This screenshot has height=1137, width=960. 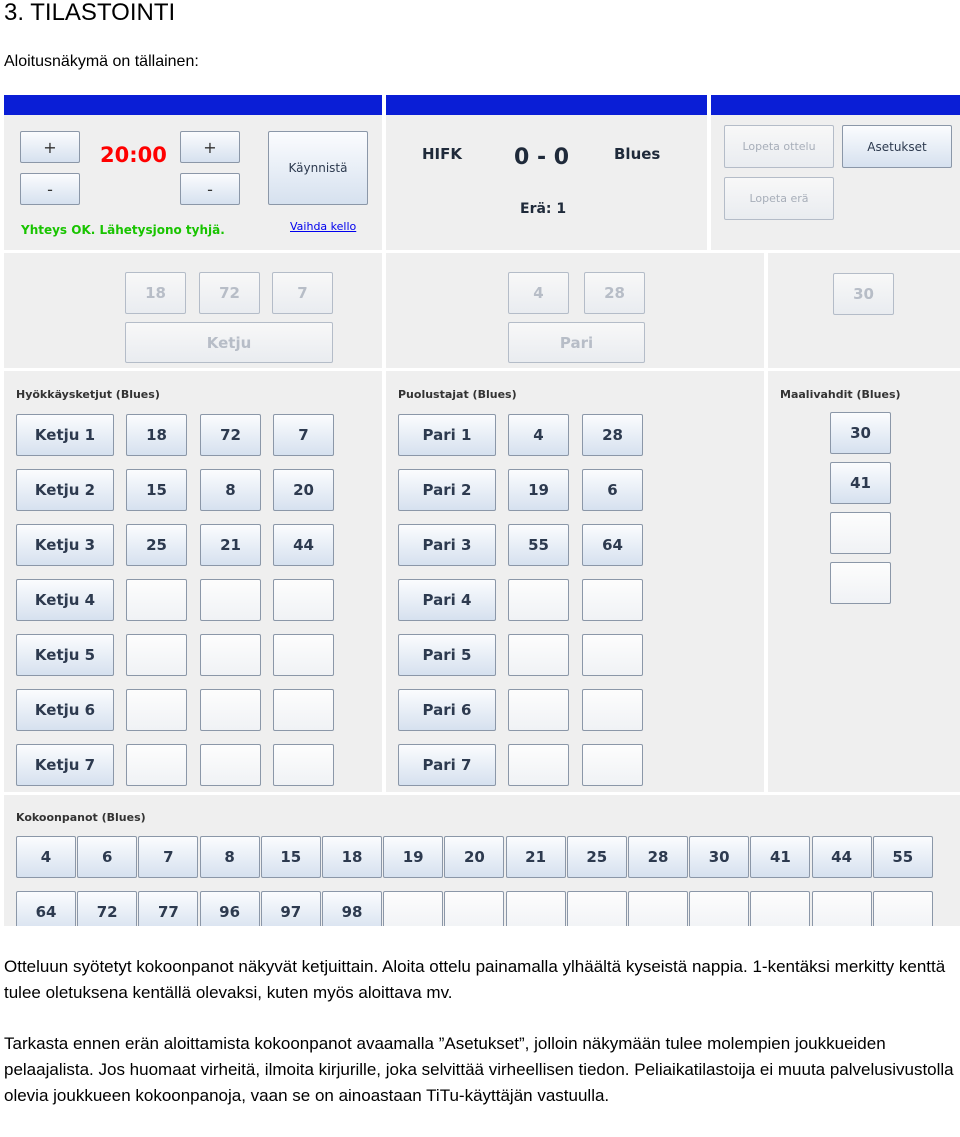 What do you see at coordinates (303, 490) in the screenshot?
I see `forward-player-button: 20` at bounding box center [303, 490].